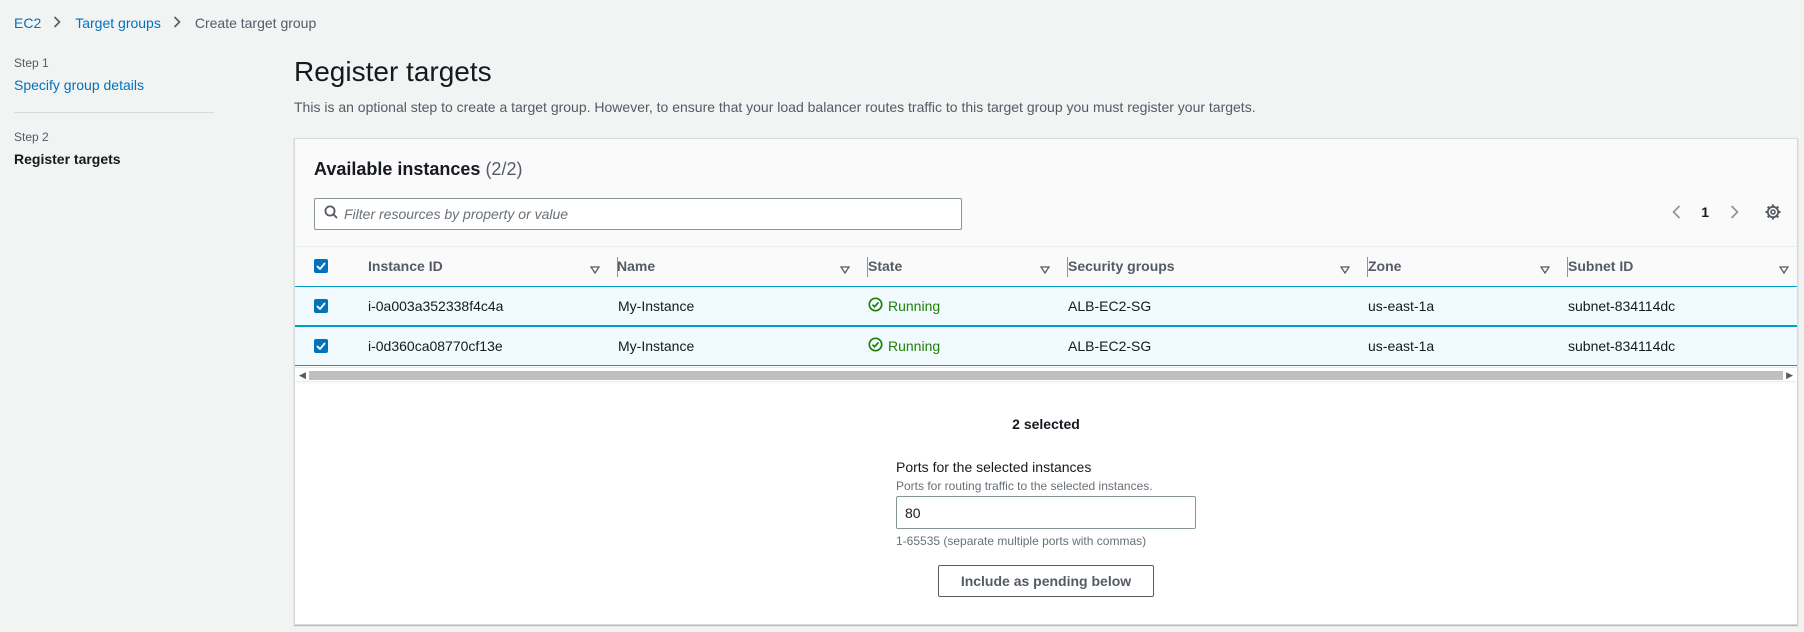 This screenshot has height=632, width=1804. I want to click on panel-title-count: (2/2), so click(504, 169).